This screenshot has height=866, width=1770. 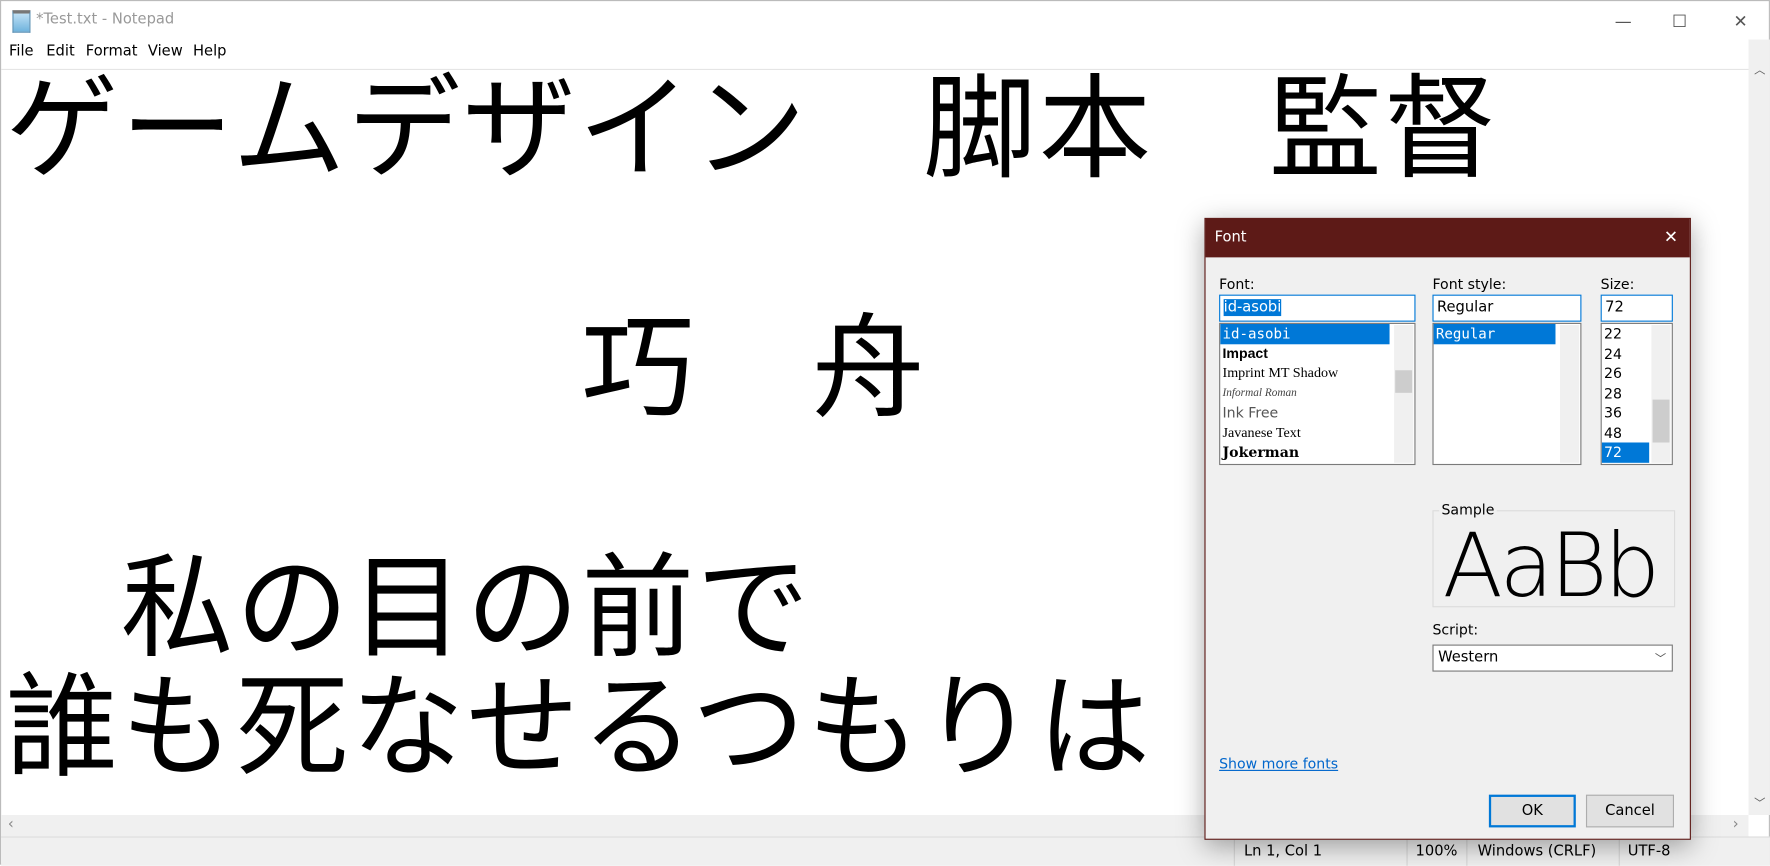 What do you see at coordinates (1636, 394) in the screenshot?
I see `size-list: 22 24 26 28 36 48 72` at bounding box center [1636, 394].